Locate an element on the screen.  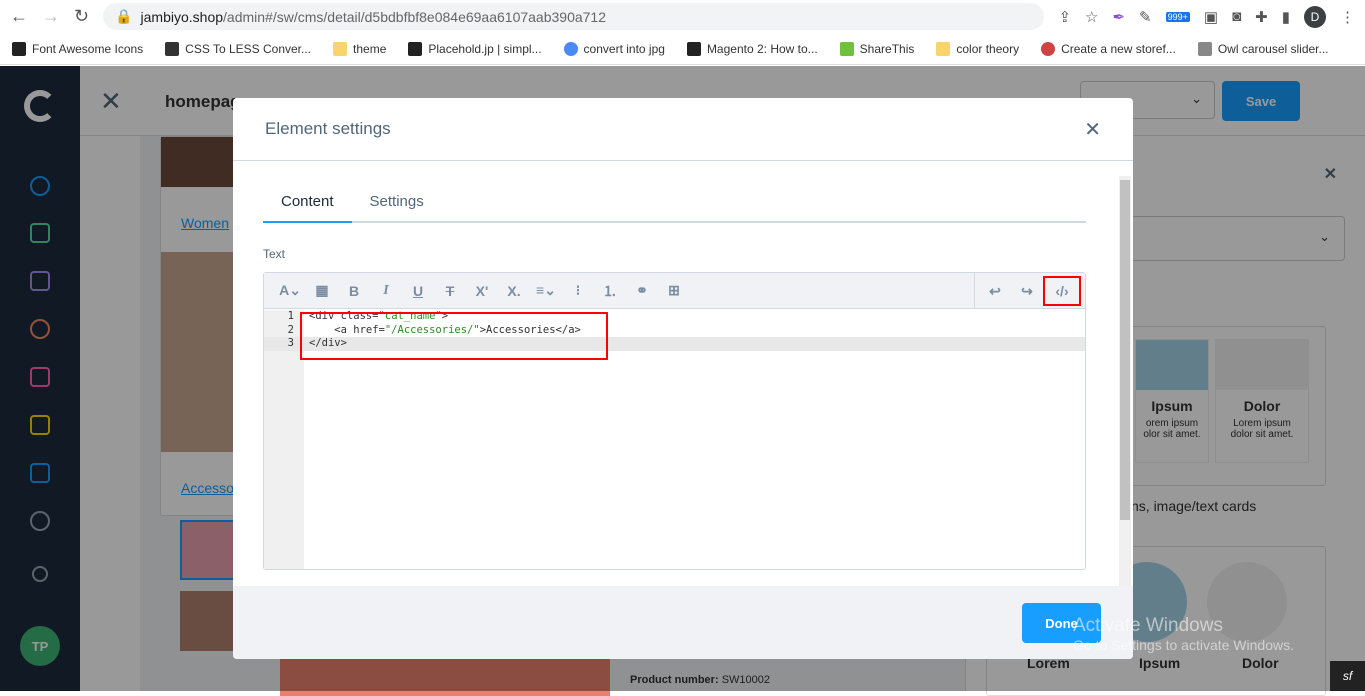
line-number: 1 is located at coordinates (290, 316).